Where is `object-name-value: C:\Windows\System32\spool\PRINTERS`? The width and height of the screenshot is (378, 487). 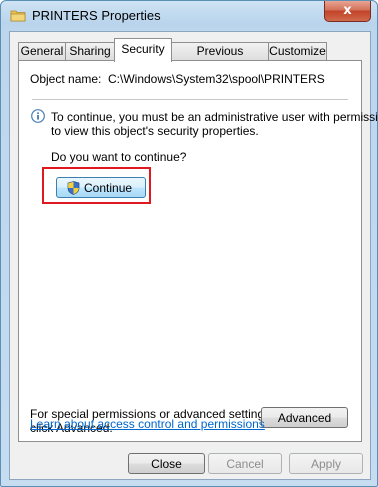 object-name-value: C:\Windows\System32\spool\PRINTERS is located at coordinates (216, 79).